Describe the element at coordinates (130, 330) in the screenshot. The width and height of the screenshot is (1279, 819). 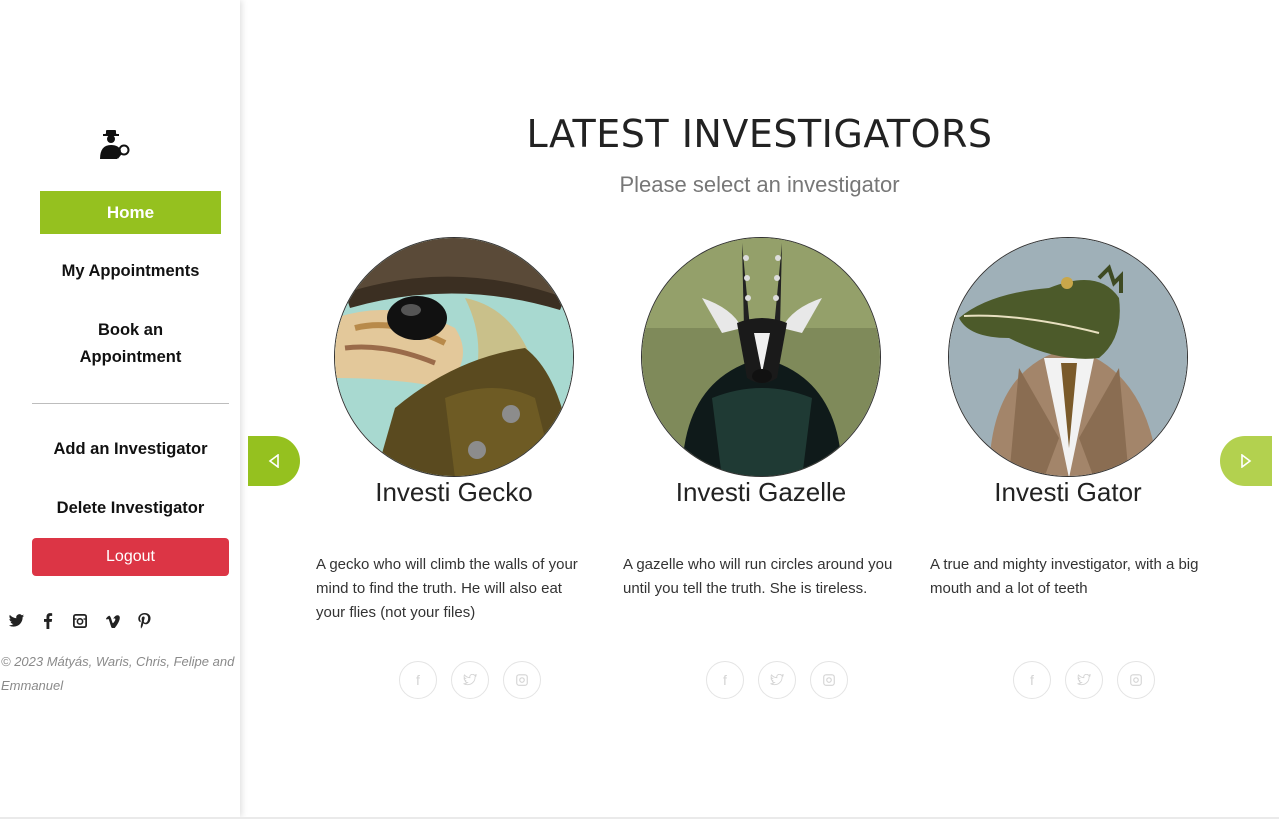
I see `nav-book-line1: Book an` at that location.